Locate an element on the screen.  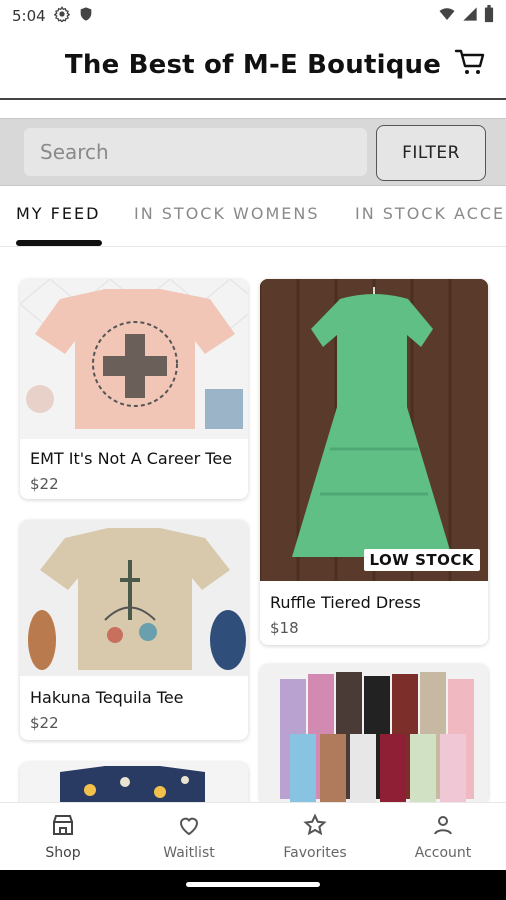
product-title: EMT It's Not A Career Tee is located at coordinates (131, 458).